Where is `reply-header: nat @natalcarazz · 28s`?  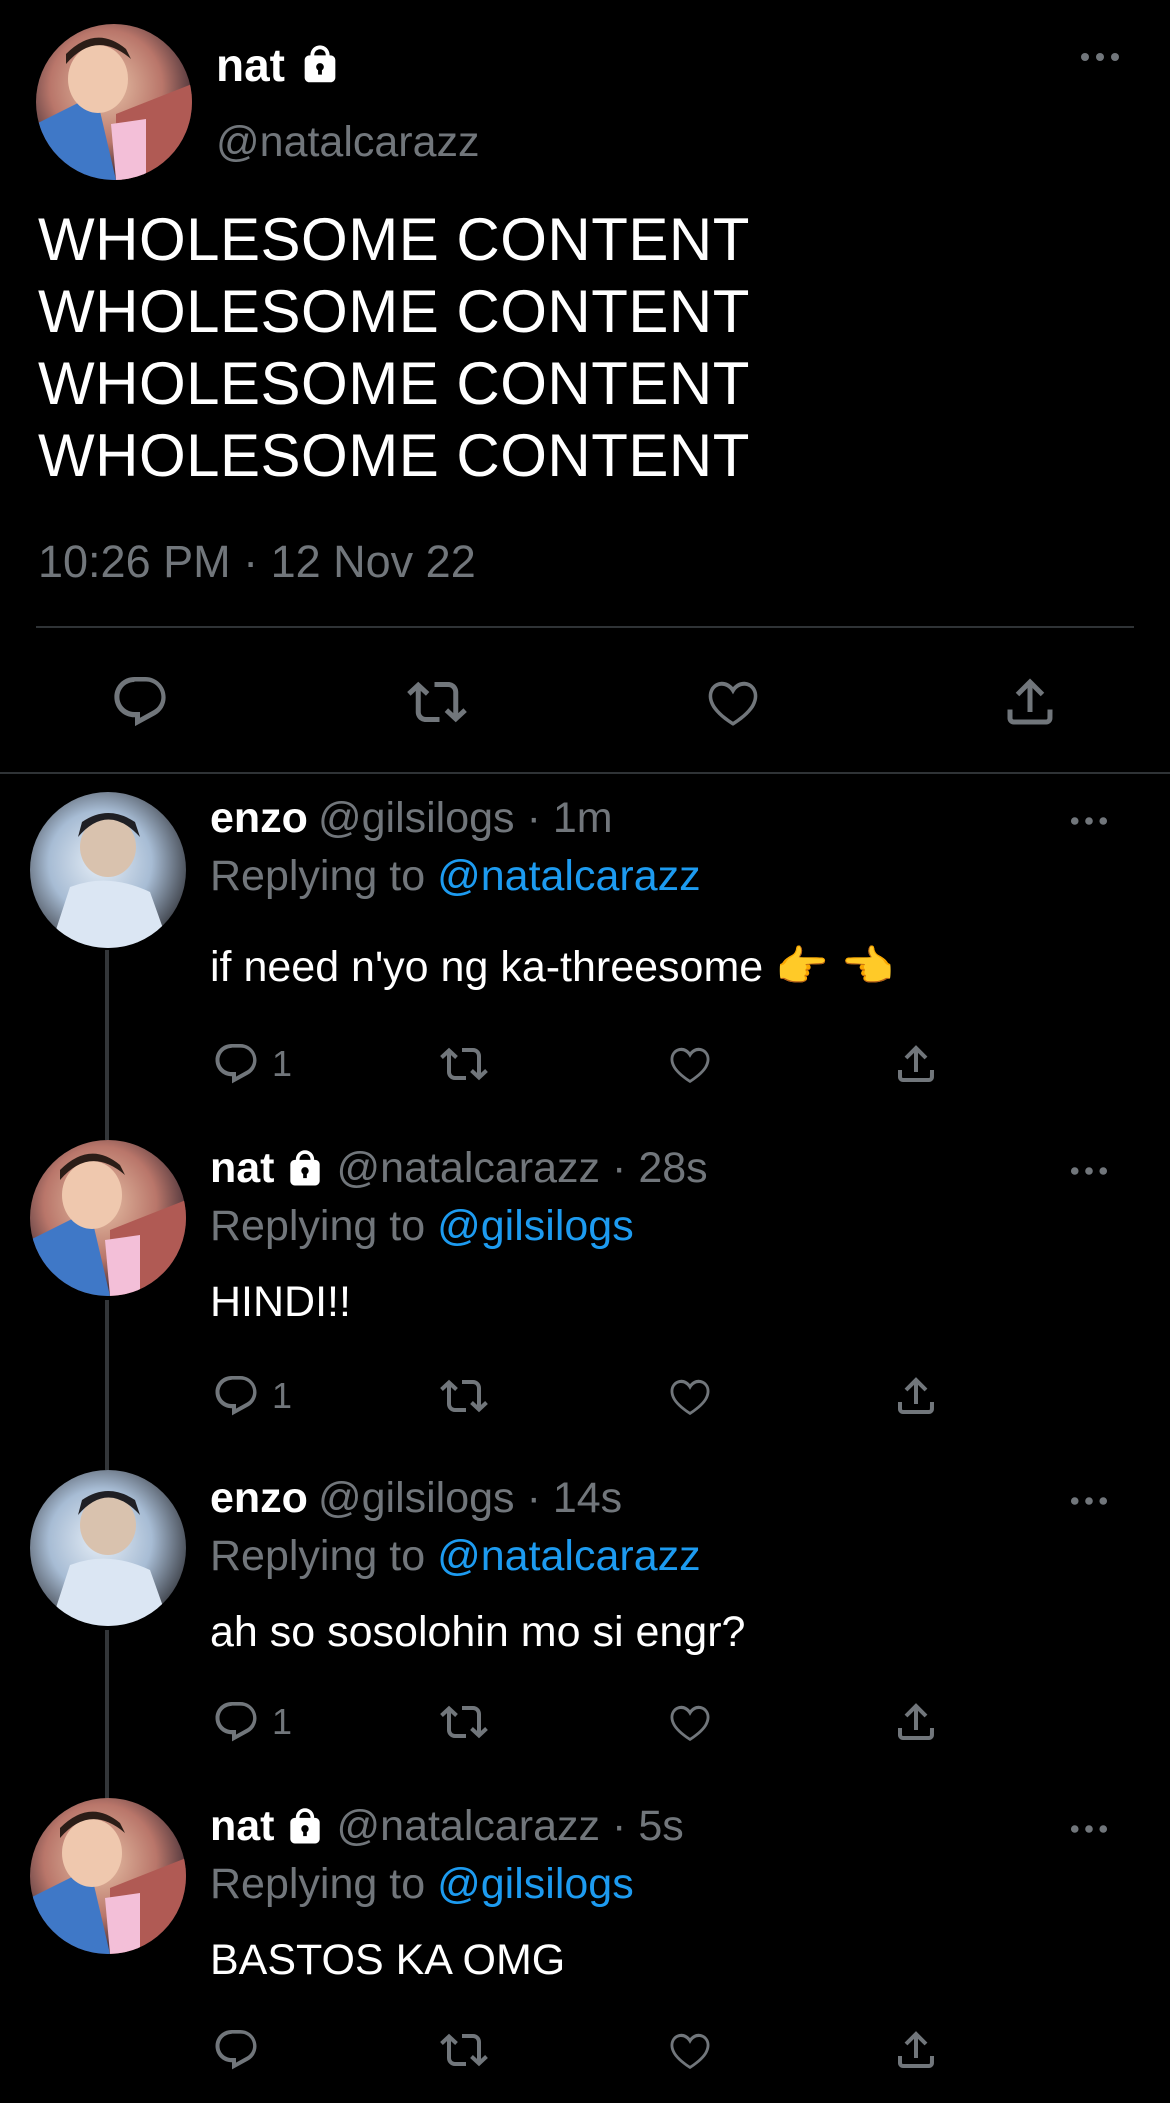
reply-header: nat @natalcarazz · 28s is located at coordinates (459, 1168).